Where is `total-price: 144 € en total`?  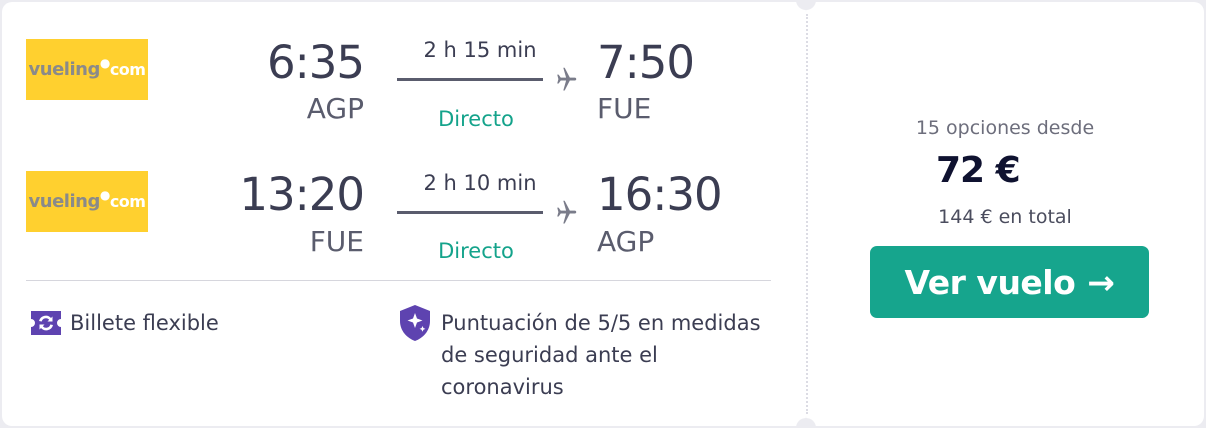
total-price: 144 € en total is located at coordinates (1005, 217).